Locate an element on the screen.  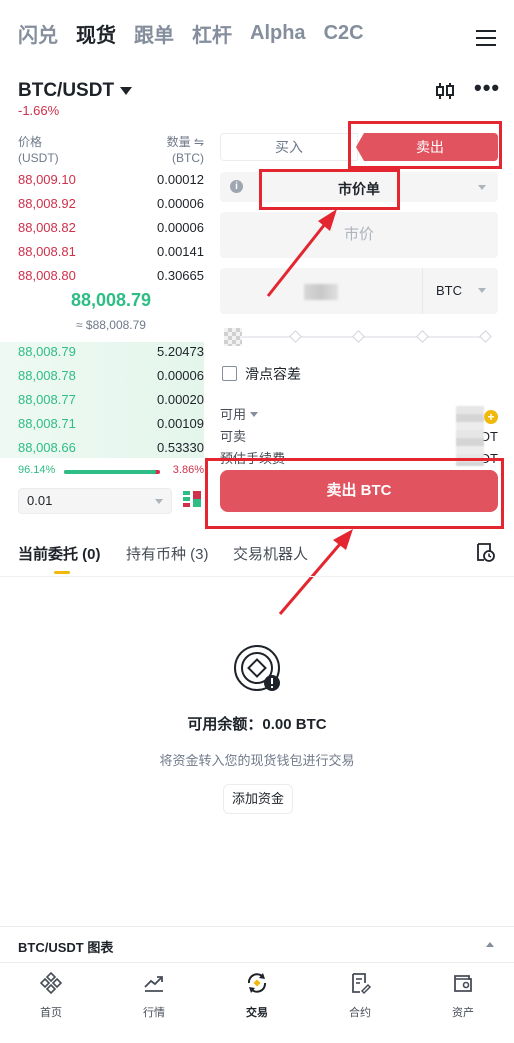
more-icon: ••• is located at coordinates (486, 89).